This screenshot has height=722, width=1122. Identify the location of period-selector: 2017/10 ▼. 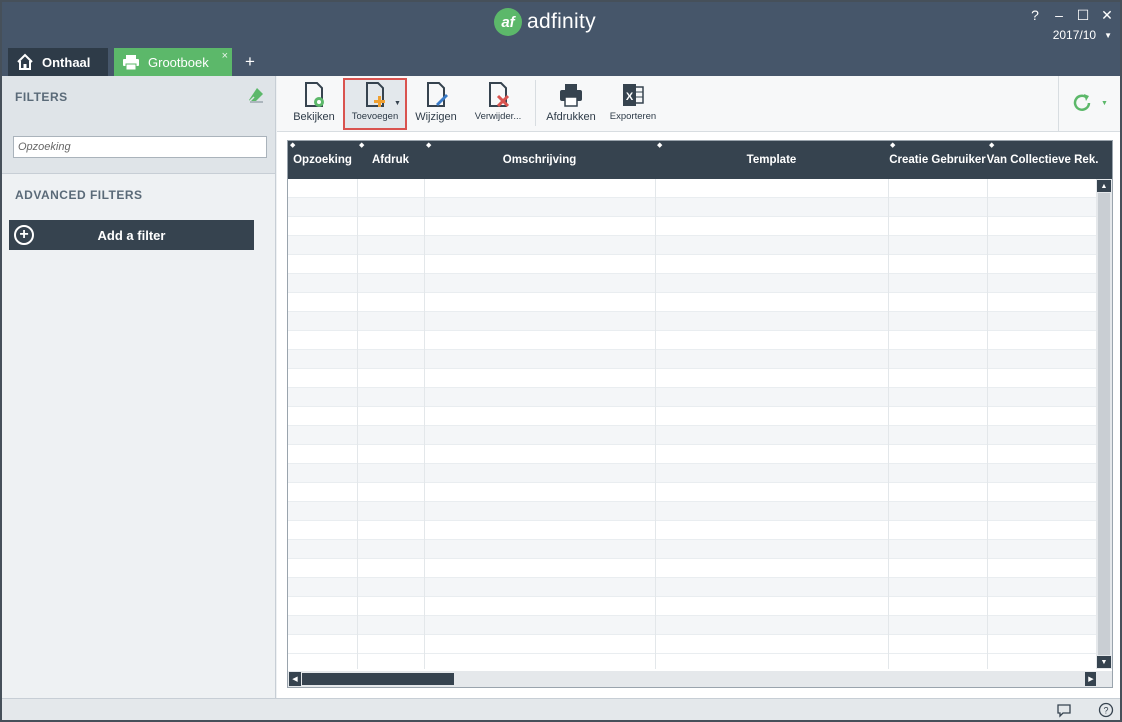
(1082, 35).